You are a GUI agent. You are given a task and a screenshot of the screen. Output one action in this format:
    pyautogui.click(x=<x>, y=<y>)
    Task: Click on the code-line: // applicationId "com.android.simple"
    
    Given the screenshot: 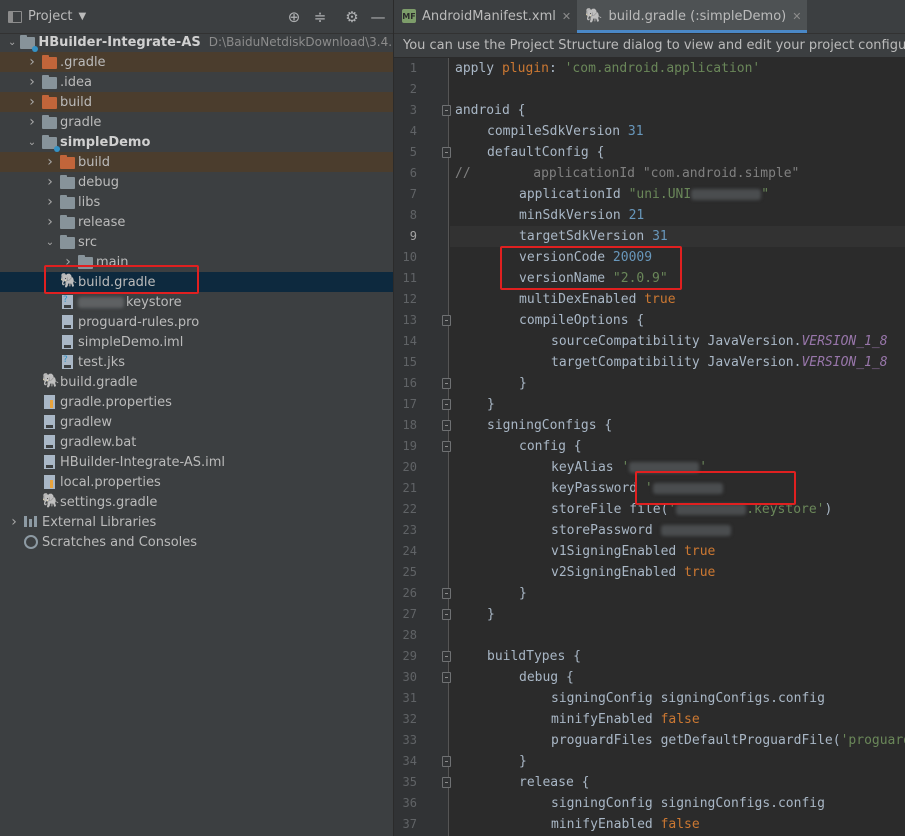 What is the action you would take?
    pyautogui.click(x=627, y=173)
    